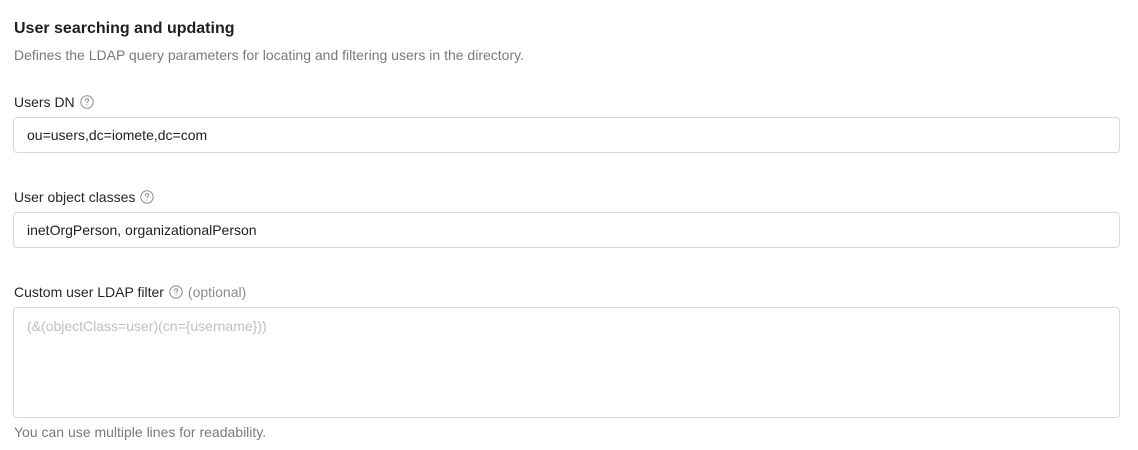  What do you see at coordinates (566, 135) in the screenshot?
I see `users-dn-input` at bounding box center [566, 135].